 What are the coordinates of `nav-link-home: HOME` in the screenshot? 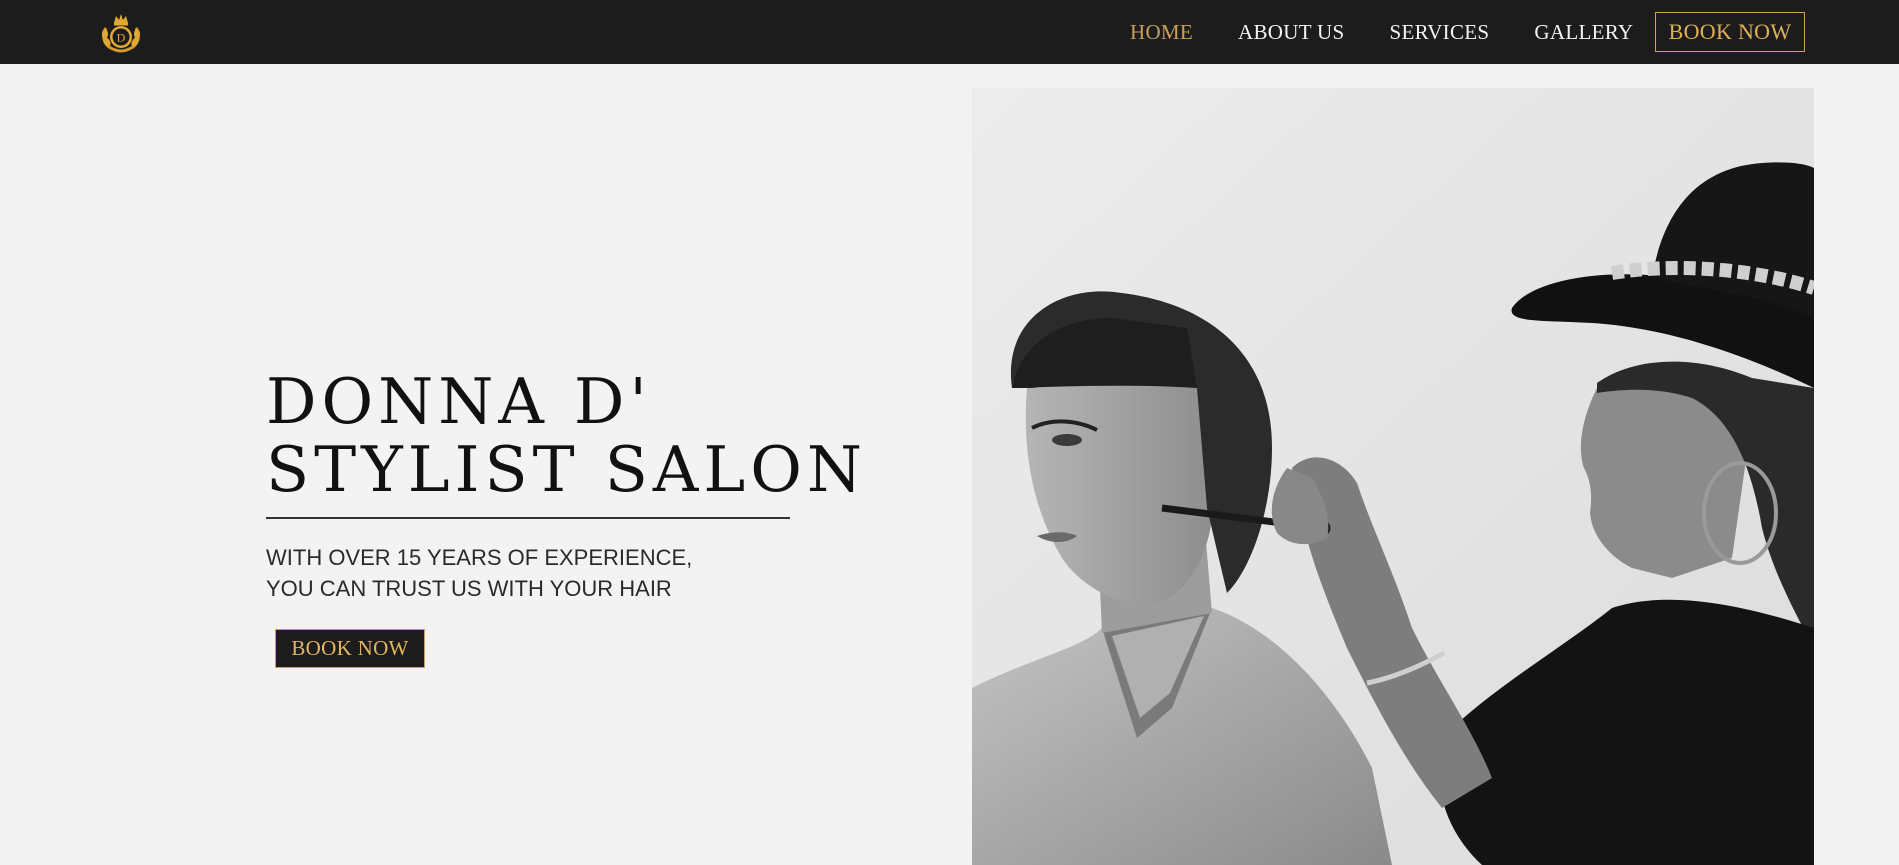 It's located at (1161, 32).